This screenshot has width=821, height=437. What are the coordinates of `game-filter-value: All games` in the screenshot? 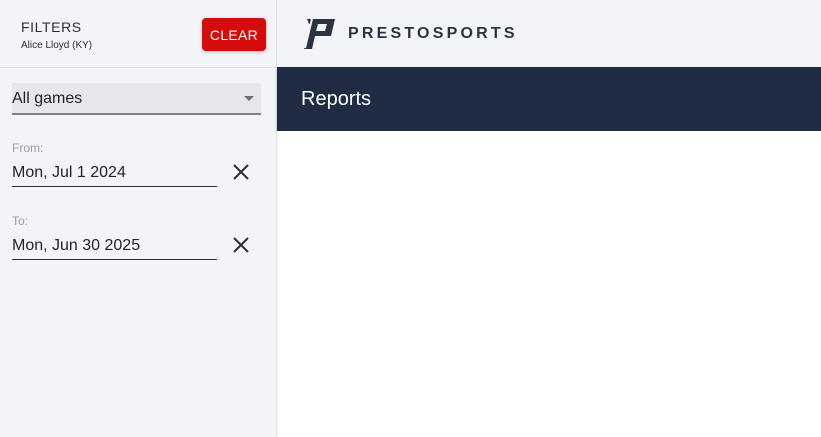 It's located at (47, 98).